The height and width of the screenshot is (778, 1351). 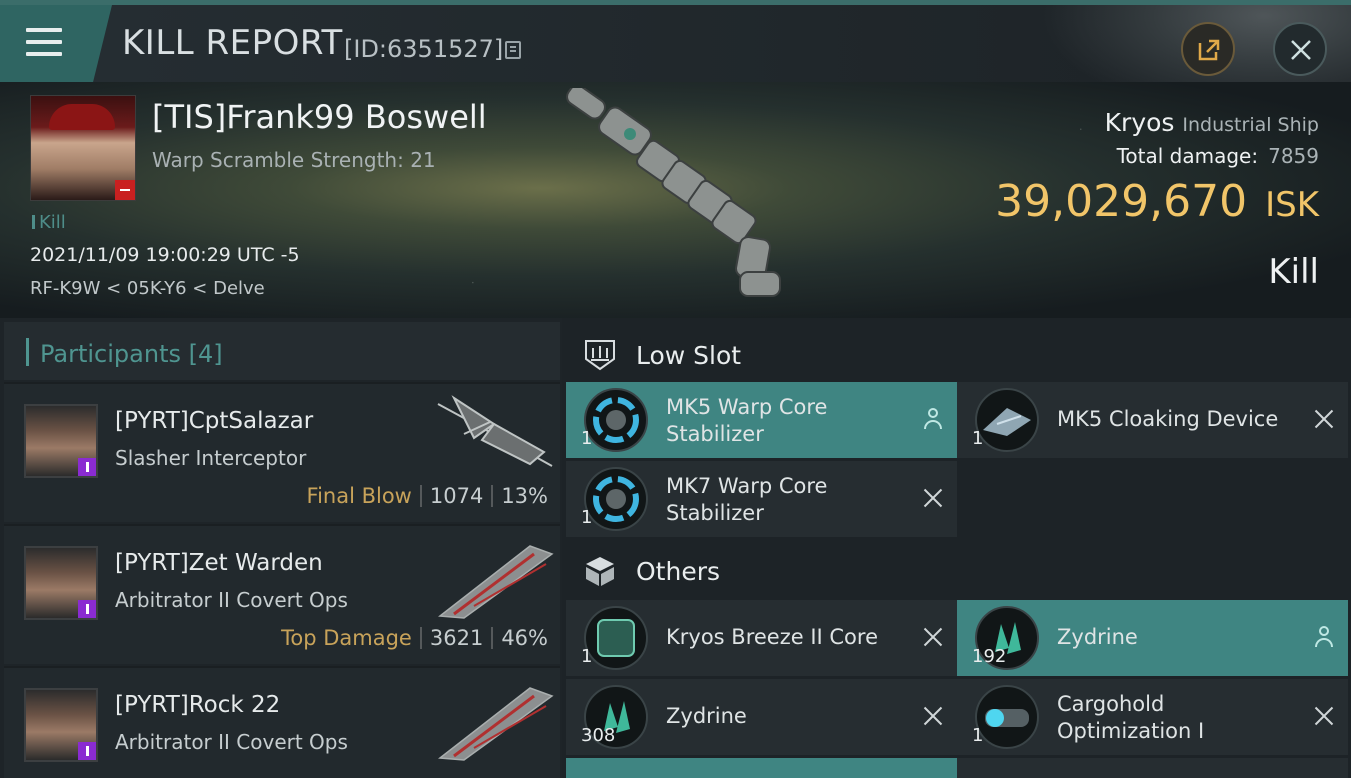 I want to click on low-slot-icon, so click(x=600, y=355).